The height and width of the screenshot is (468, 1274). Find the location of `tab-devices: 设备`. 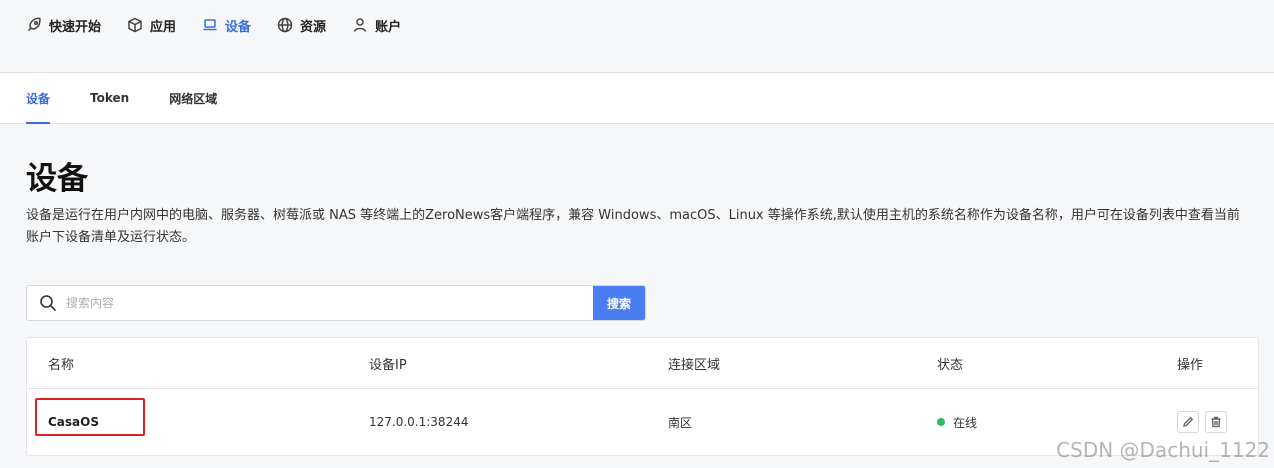

tab-devices: 设备 is located at coordinates (38, 98).